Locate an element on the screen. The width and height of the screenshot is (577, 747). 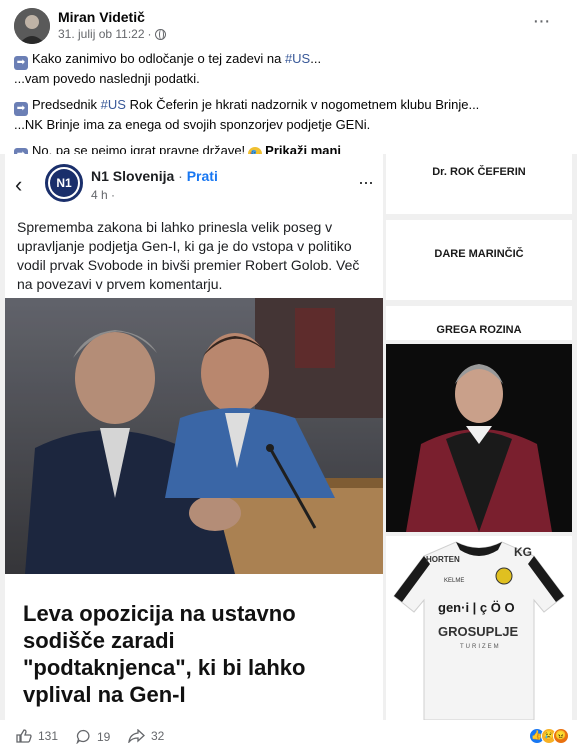
reaction-summary: 👍 😢 😠 is located at coordinates (549, 736).